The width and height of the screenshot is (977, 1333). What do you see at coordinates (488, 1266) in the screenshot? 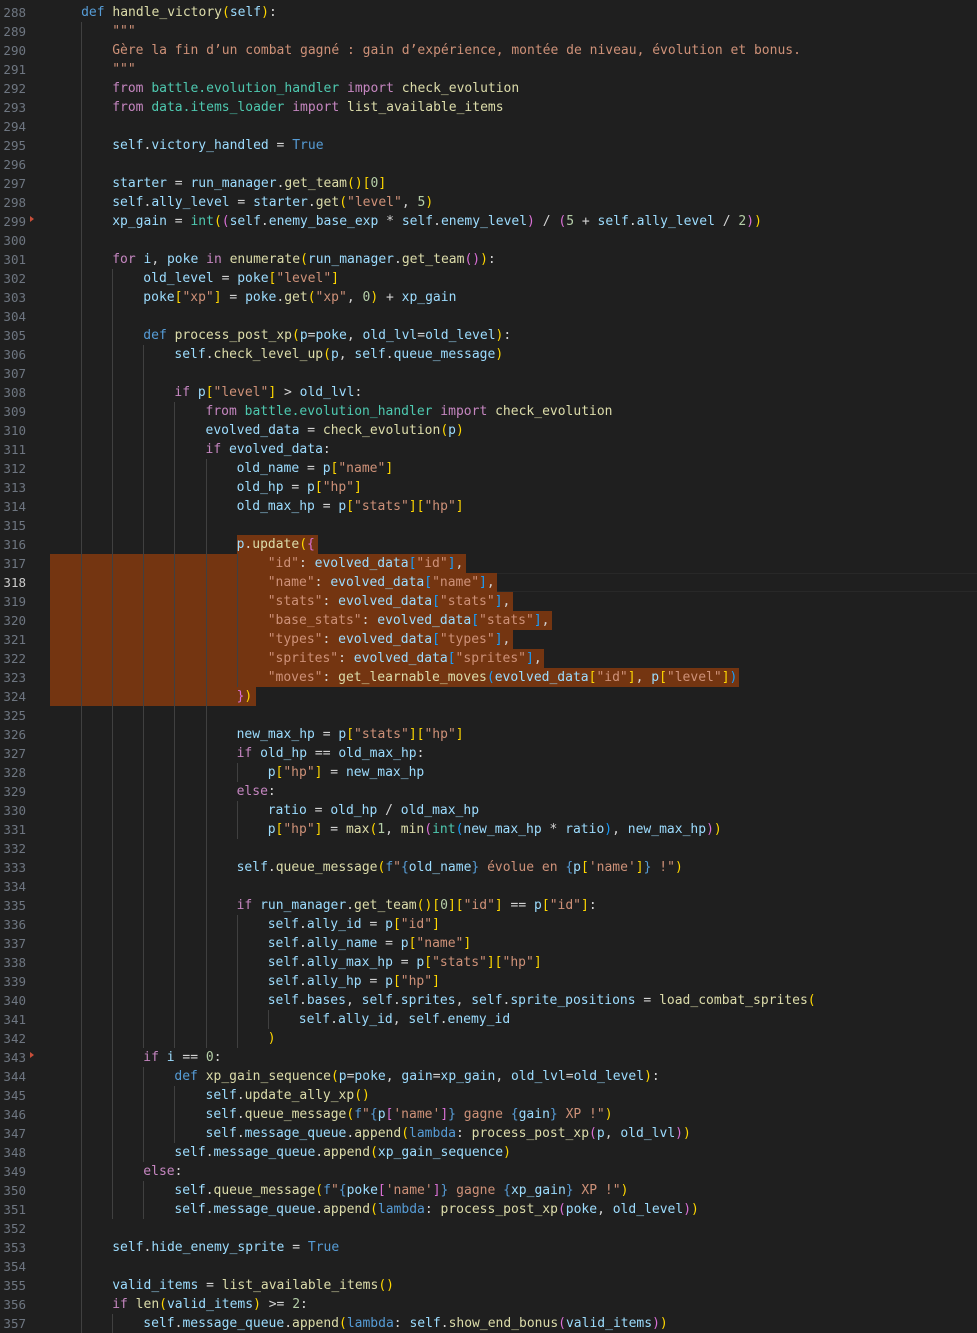
I see `code-line: 354` at bounding box center [488, 1266].